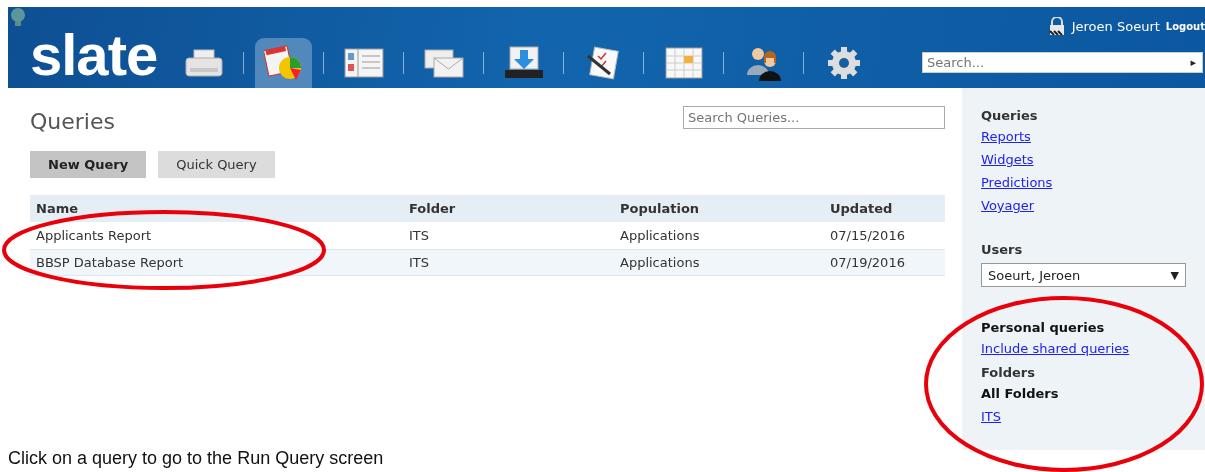 Image resolution: width=1205 pixels, height=472 pixels. I want to click on logout-link: Logout, so click(1185, 26).